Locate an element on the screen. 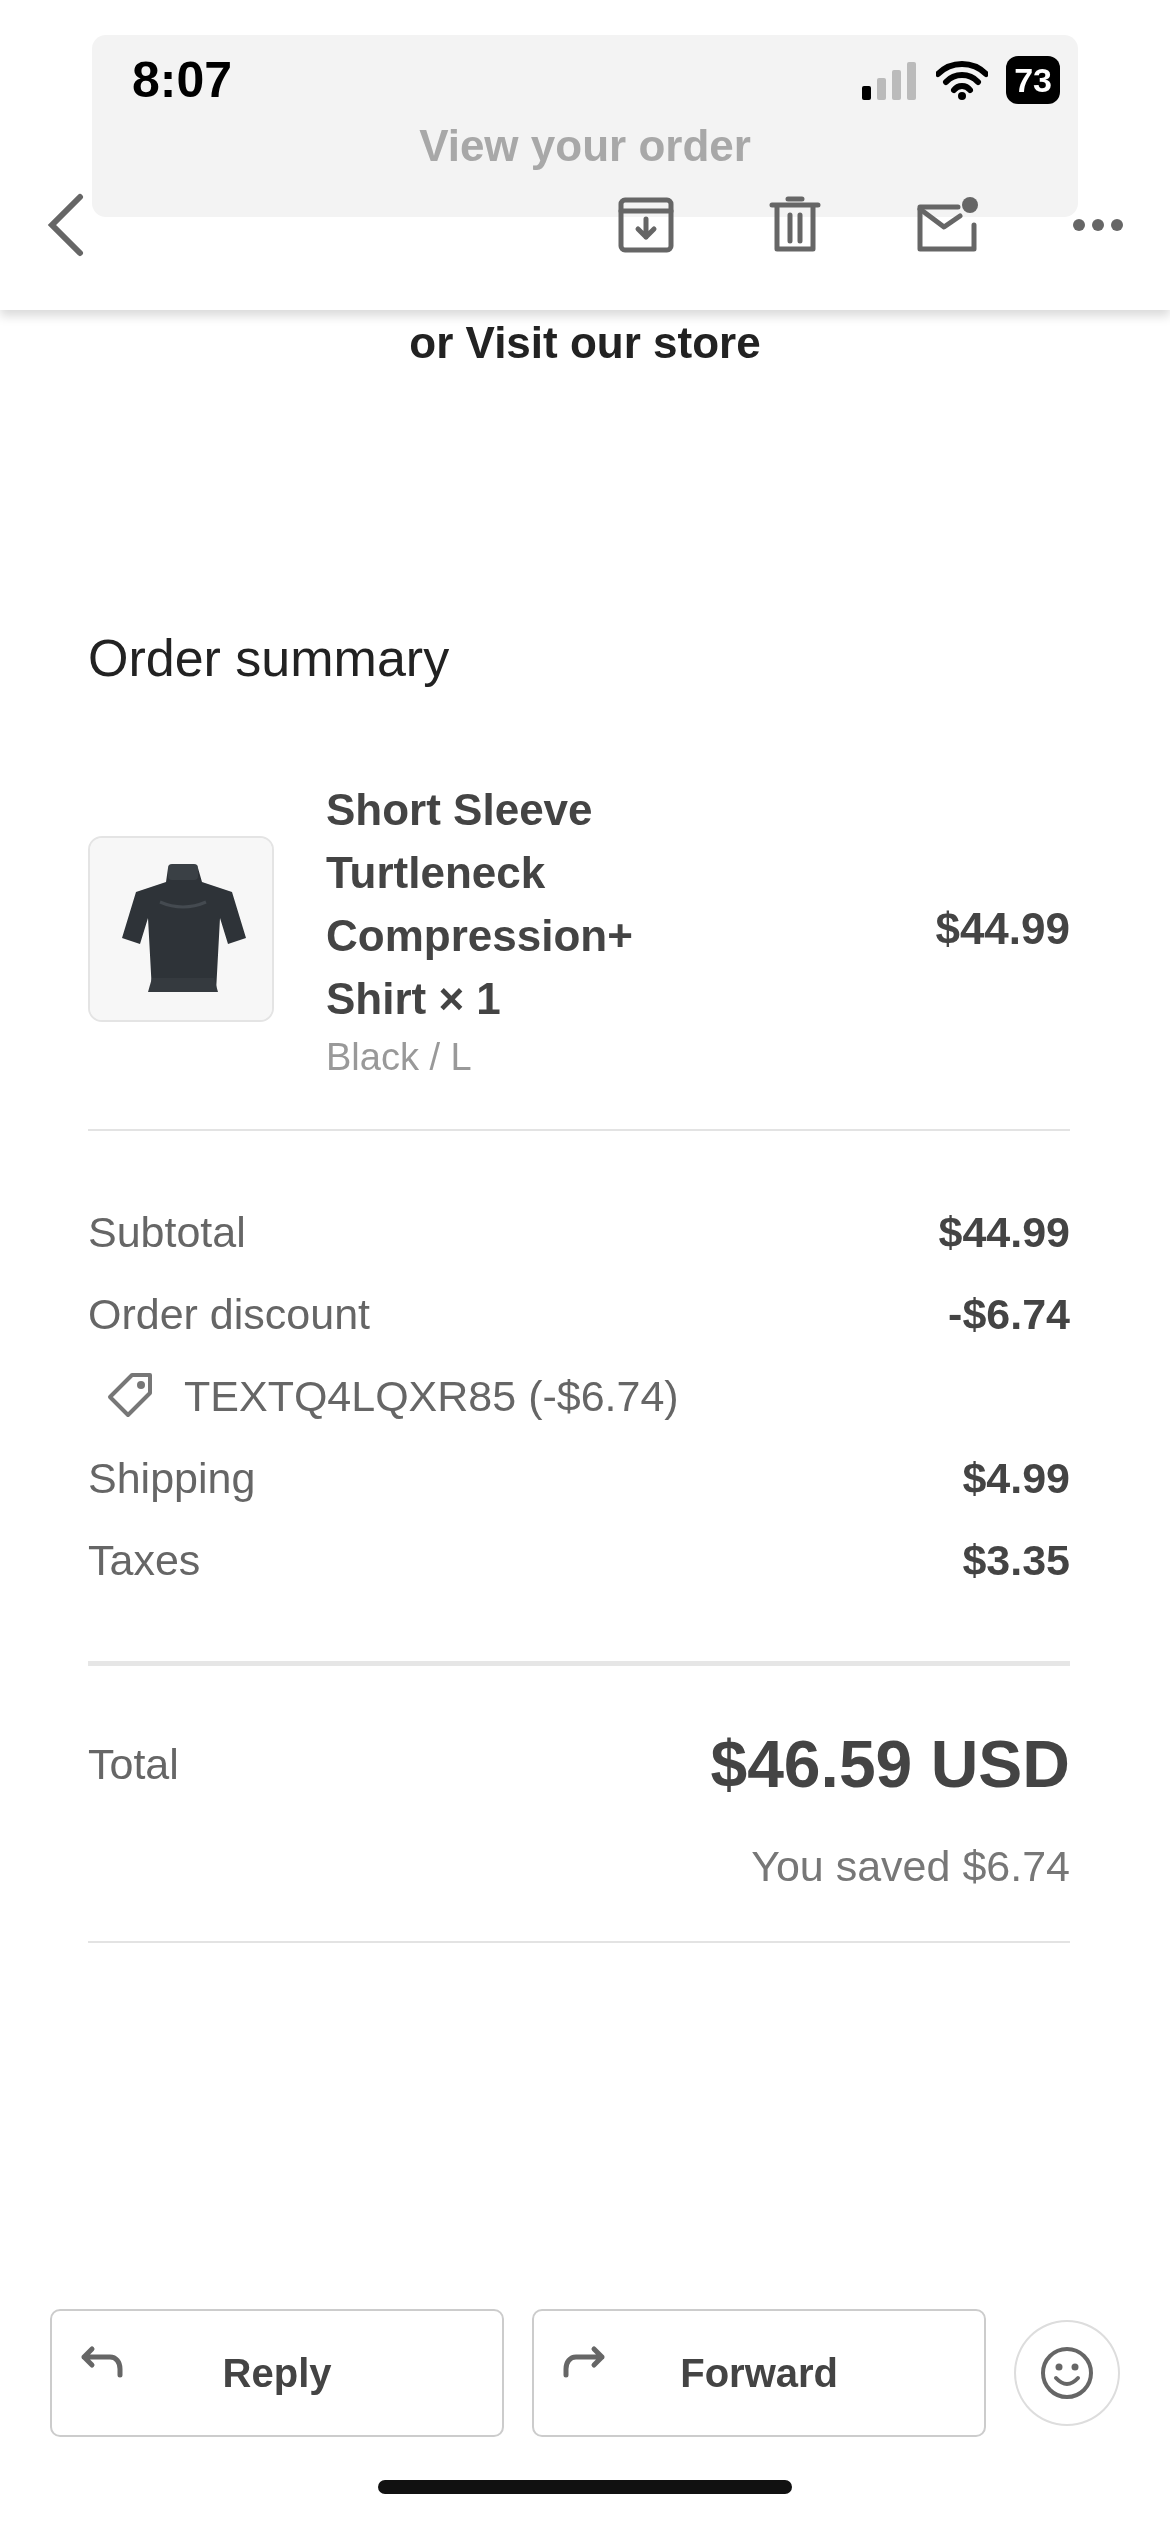 Image resolution: width=1170 pixels, height=2532 pixels. savings-text: You saved $6.74 is located at coordinates (910, 1866).